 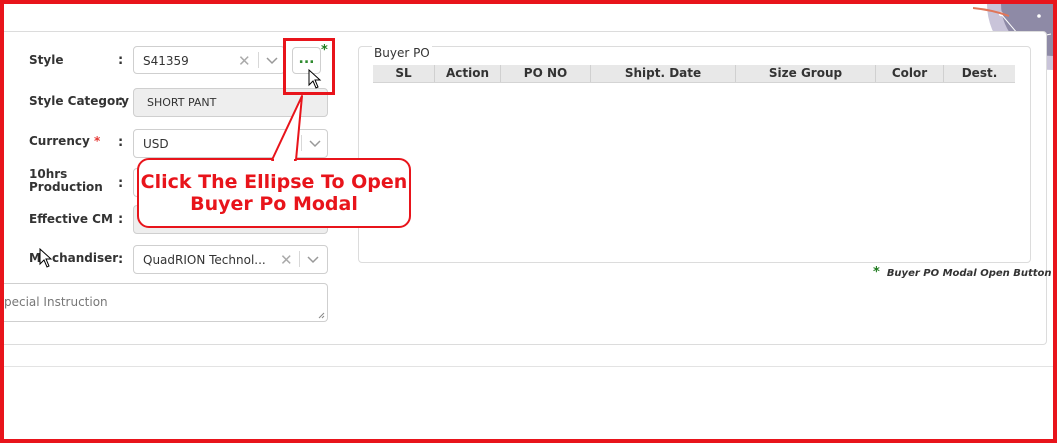 What do you see at coordinates (287, 128) in the screenshot?
I see `callout-pointer` at bounding box center [287, 128].